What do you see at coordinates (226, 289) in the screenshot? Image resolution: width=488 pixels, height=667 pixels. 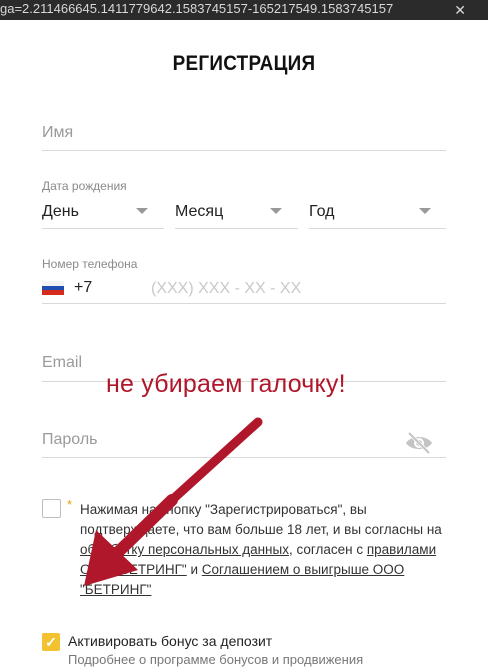 I see `phone-input: (XXX) XXX - XX - XX` at bounding box center [226, 289].